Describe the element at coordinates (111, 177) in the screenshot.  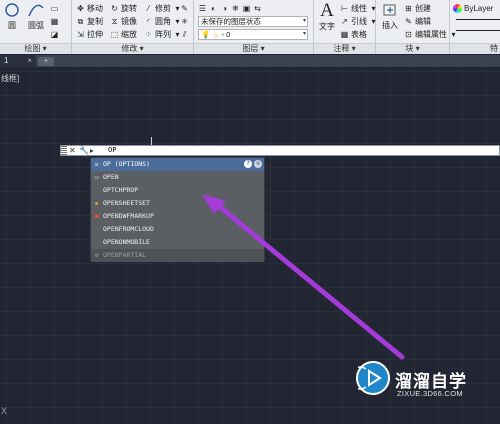
I see `autocomplete-item-label: OPEN` at that location.